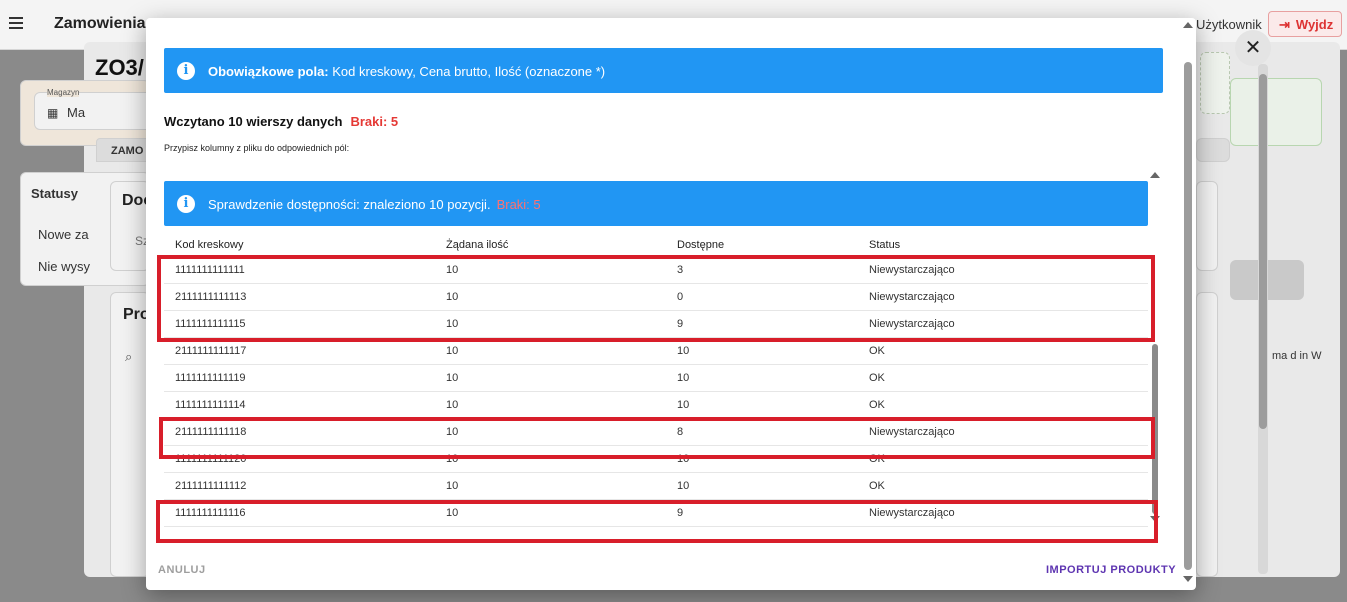 This screenshot has height=602, width=1347. I want to click on barcode-cell: 1111111111114, so click(299, 405).